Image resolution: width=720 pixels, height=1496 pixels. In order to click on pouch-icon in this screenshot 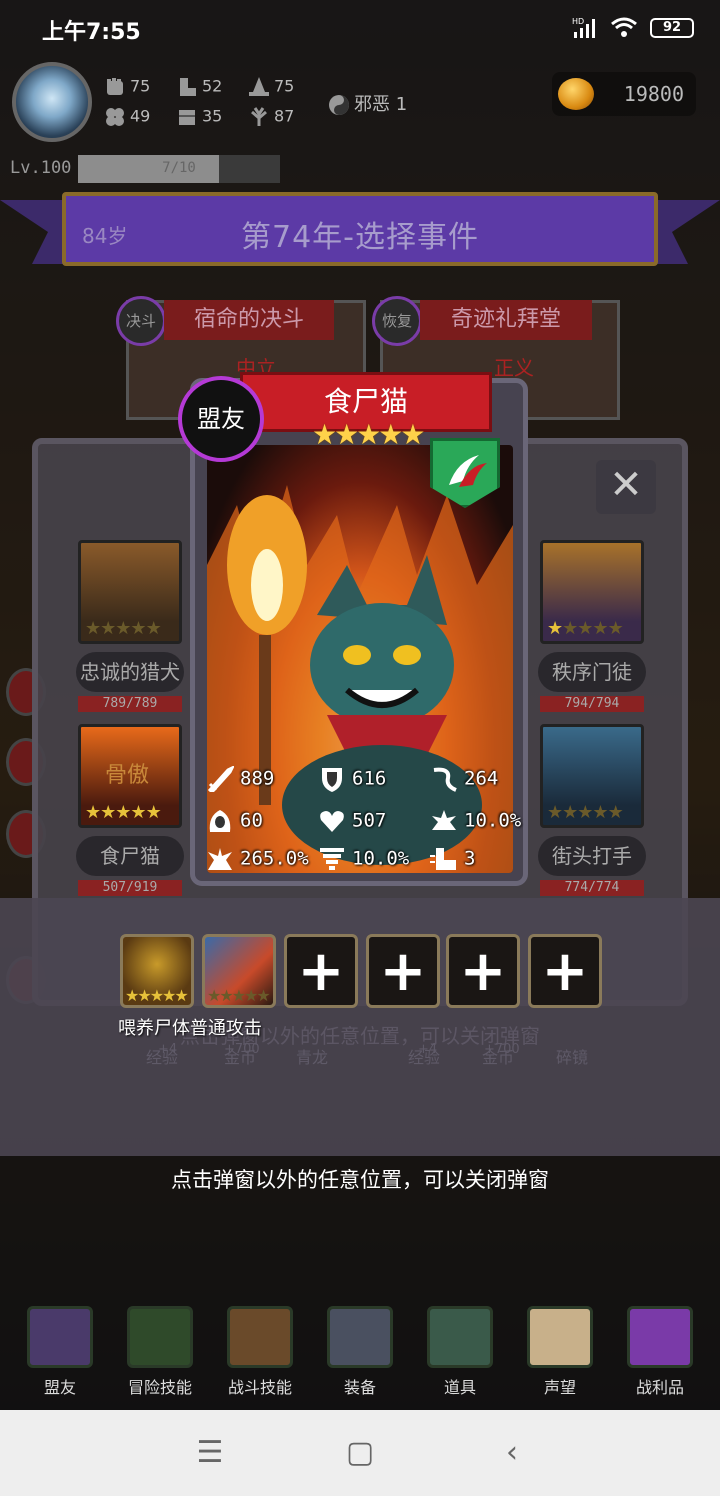, I will do `click(460, 1337)`.